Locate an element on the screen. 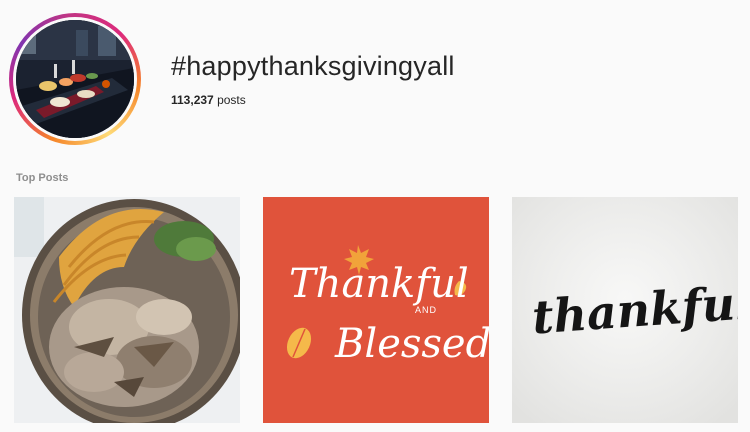 The height and width of the screenshot is (432, 750). line2-text: Blessed is located at coordinates (411, 344).